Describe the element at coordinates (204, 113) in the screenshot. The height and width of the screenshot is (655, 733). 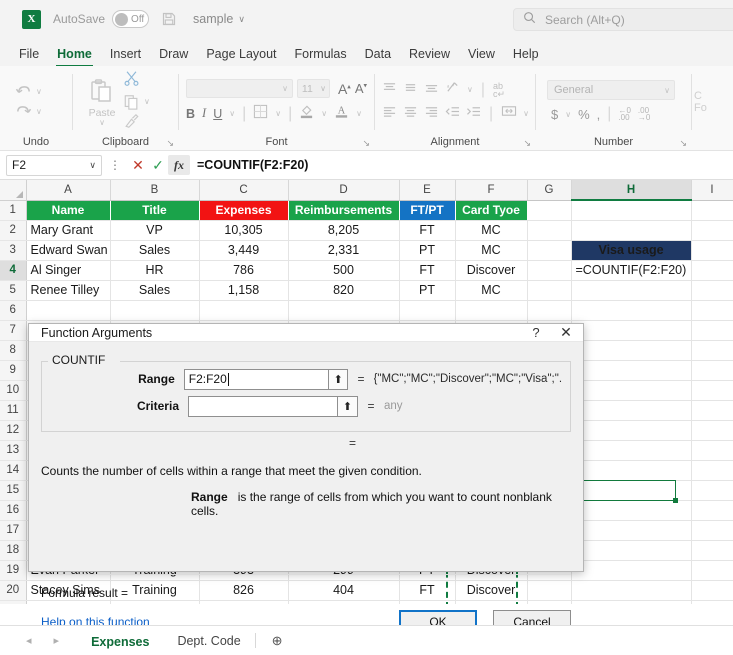
I see `italic-button: I` at that location.